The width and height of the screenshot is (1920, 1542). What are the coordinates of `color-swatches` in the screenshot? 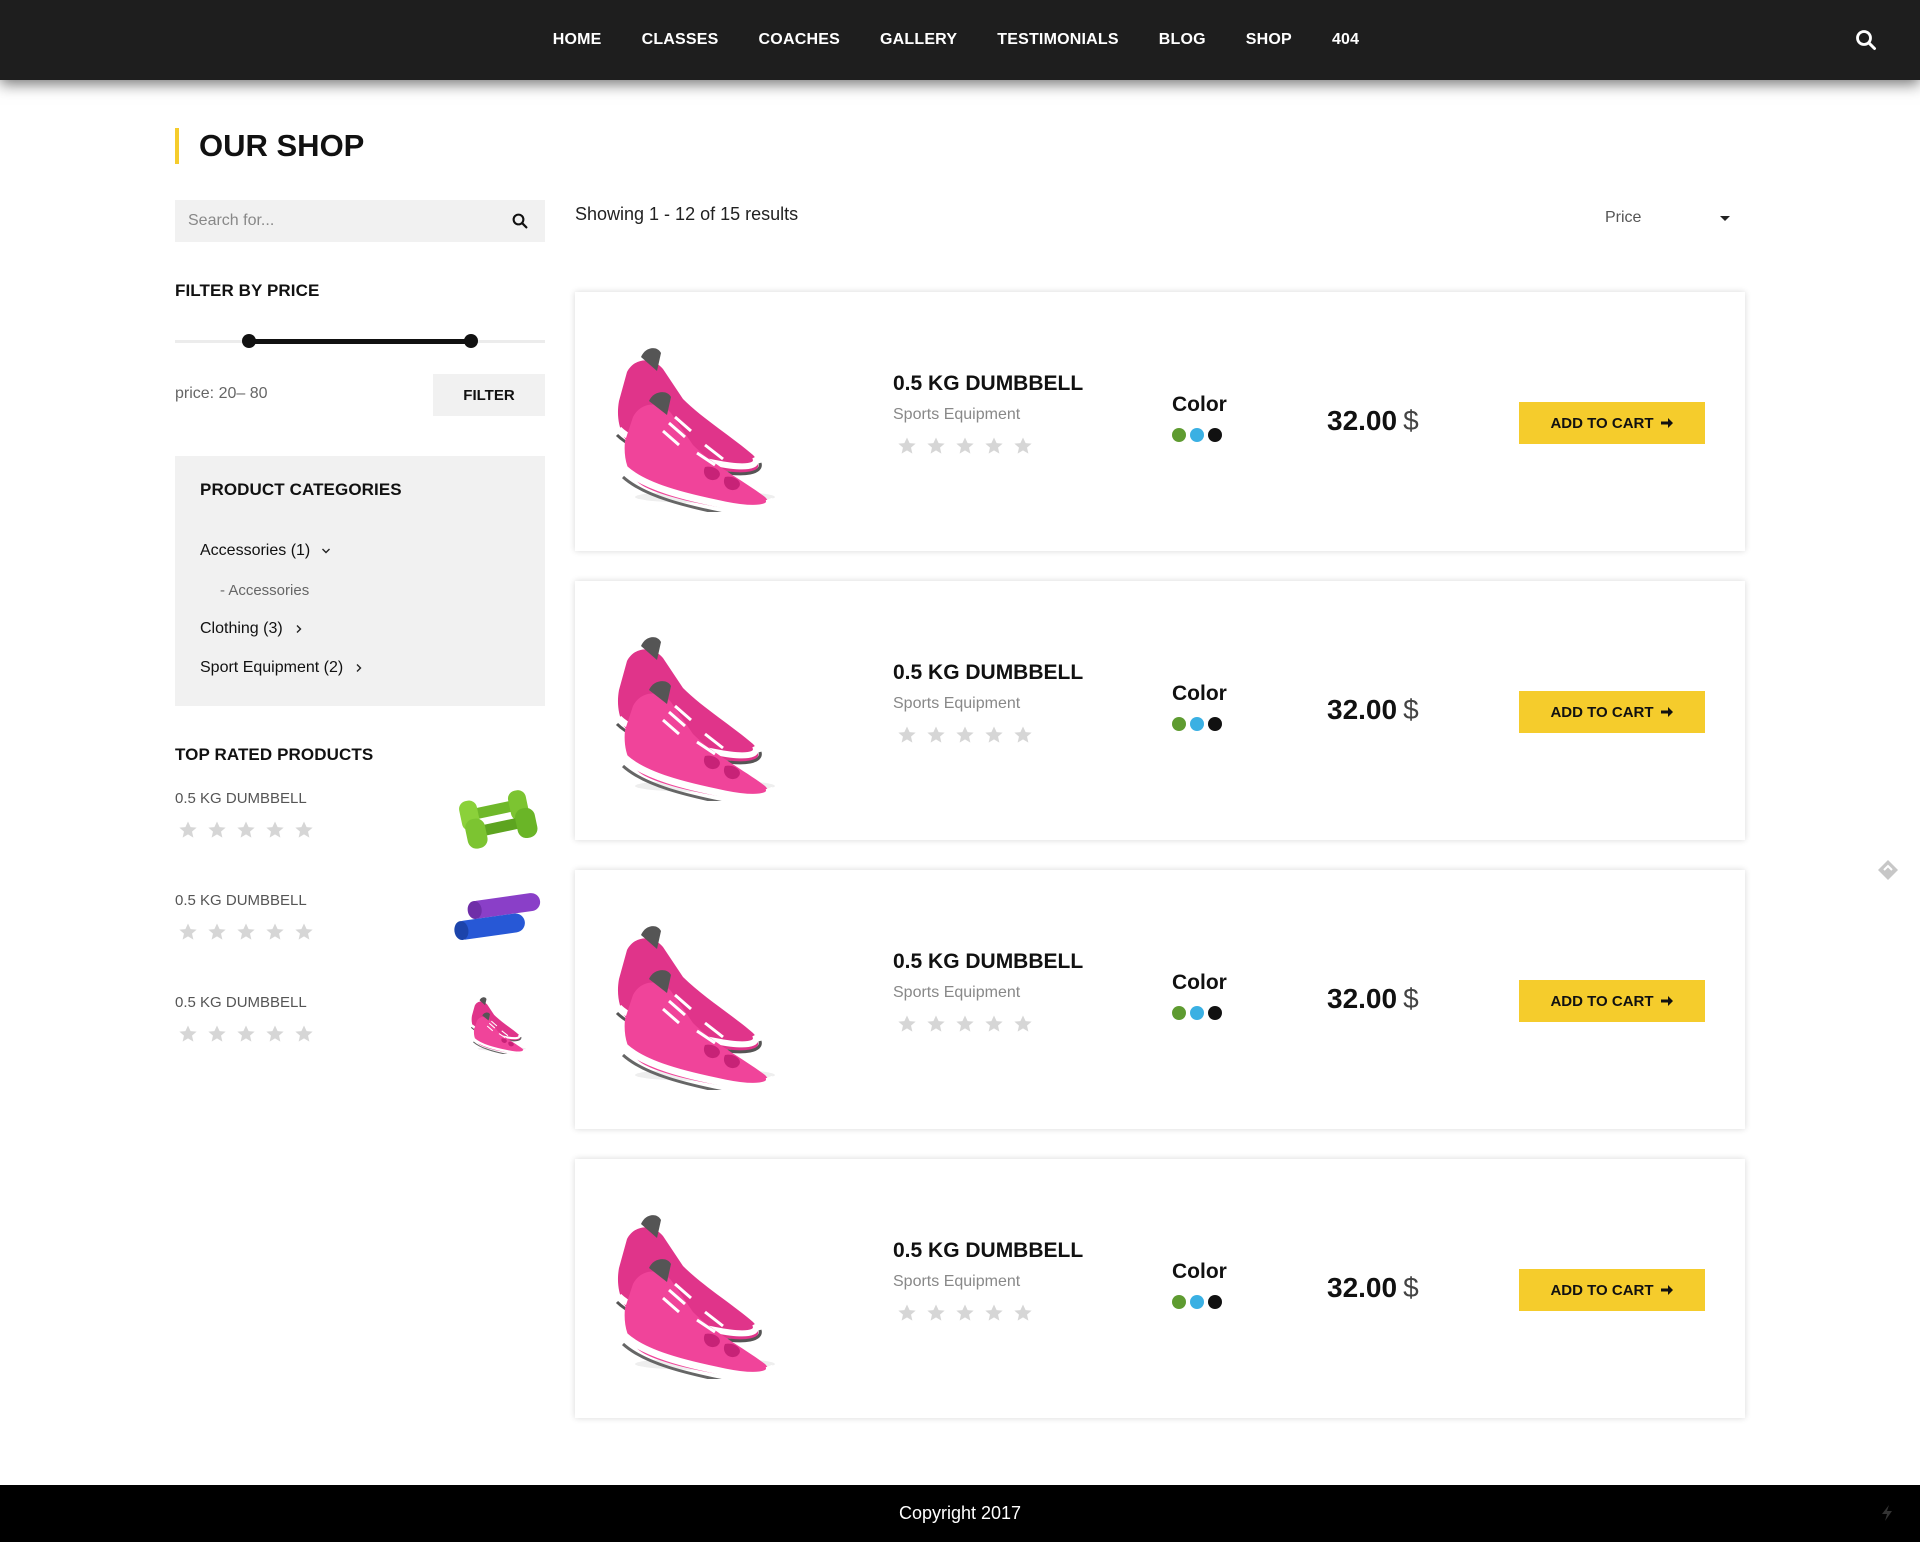 It's located at (1197, 1013).